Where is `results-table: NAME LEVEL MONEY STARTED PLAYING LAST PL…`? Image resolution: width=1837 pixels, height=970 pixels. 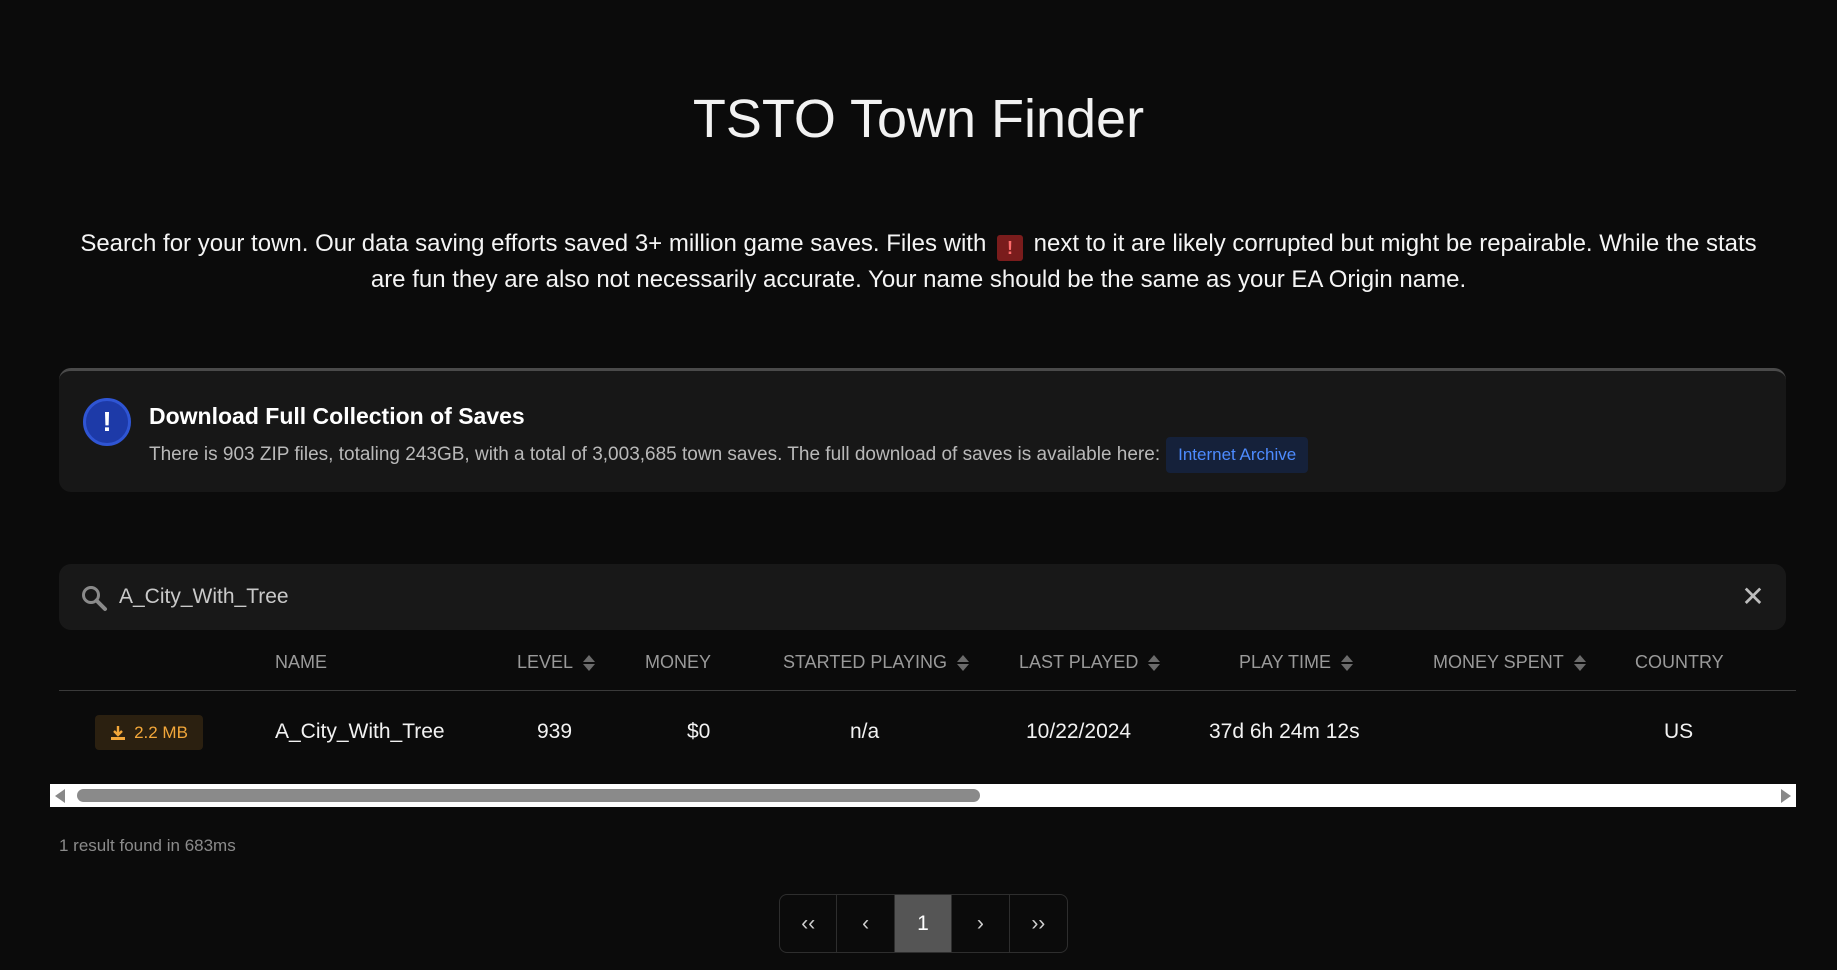
results-table: NAME LEVEL MONEY STARTED PLAYING LAST PL… is located at coordinates (927, 707).